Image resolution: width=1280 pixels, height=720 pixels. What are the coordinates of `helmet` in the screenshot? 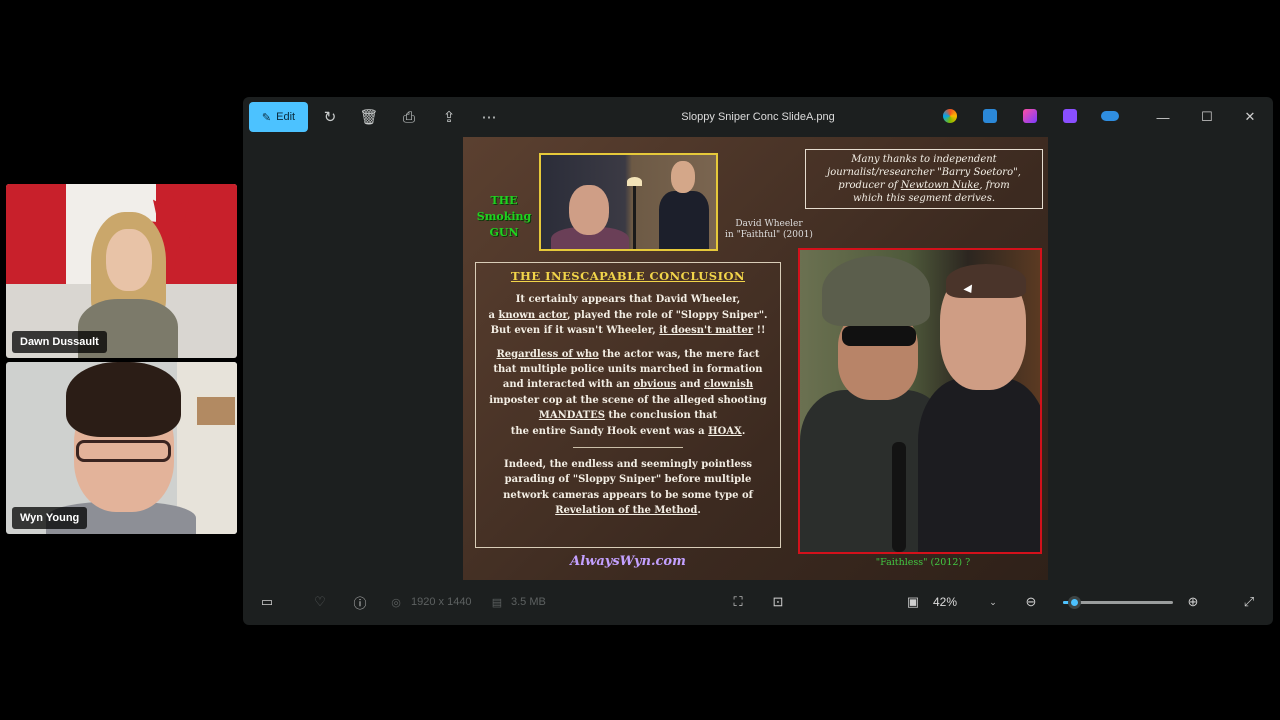 It's located at (876, 291).